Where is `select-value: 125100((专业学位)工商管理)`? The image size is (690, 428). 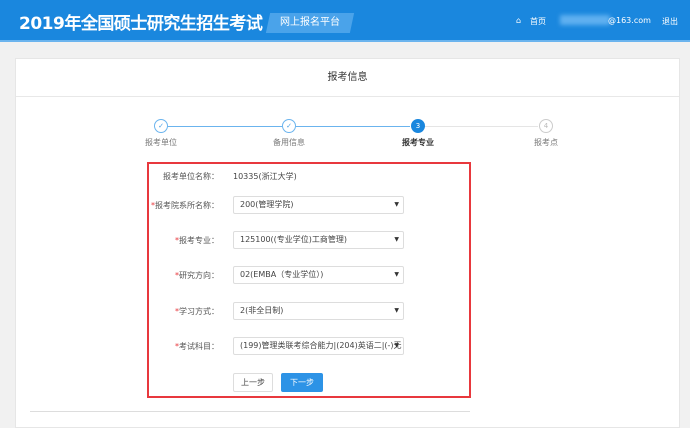
select-value: 125100((专业学位)工商管理) is located at coordinates (294, 239).